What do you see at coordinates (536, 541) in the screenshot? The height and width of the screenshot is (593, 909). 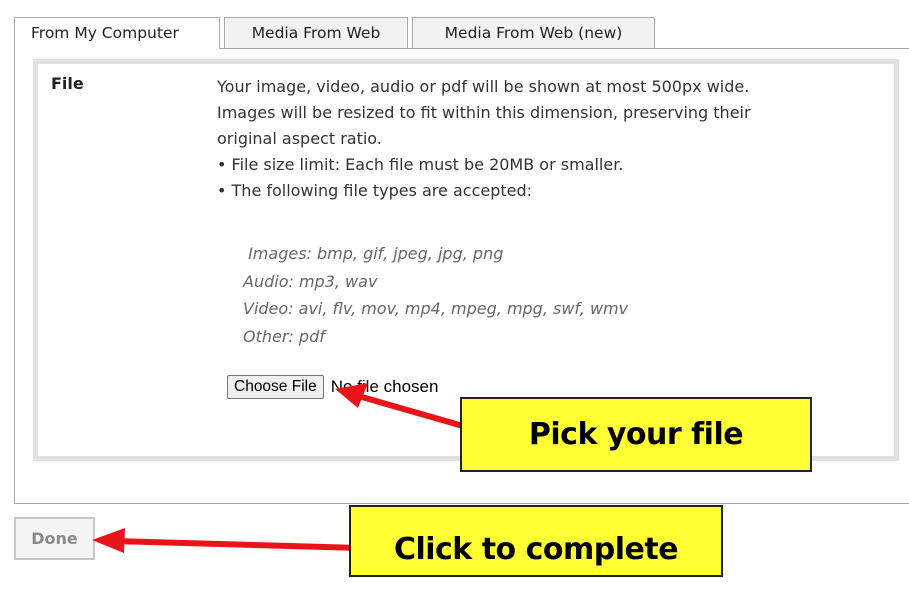 I see `click-complete-callout: Click to complete` at bounding box center [536, 541].